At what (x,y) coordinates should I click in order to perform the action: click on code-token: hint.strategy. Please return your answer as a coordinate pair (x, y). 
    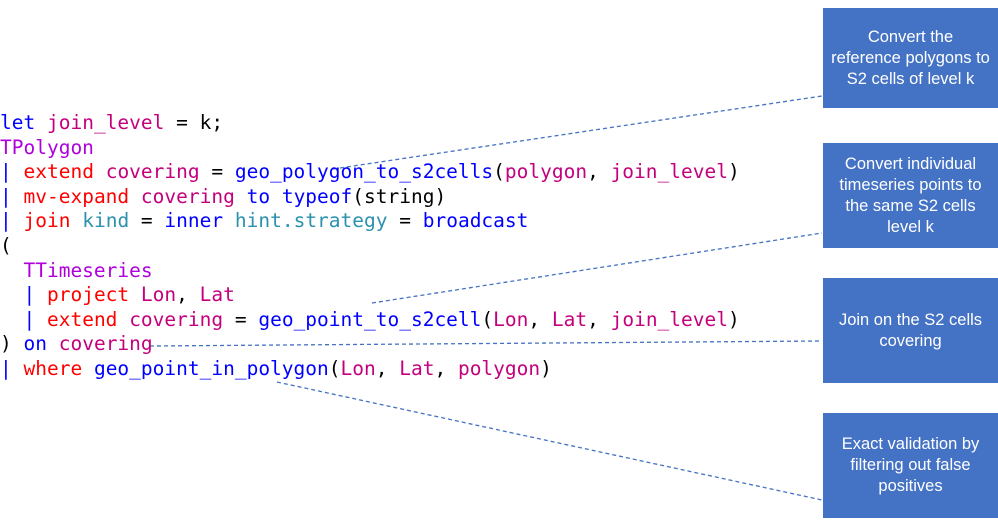
    Looking at the image, I should click on (311, 221).